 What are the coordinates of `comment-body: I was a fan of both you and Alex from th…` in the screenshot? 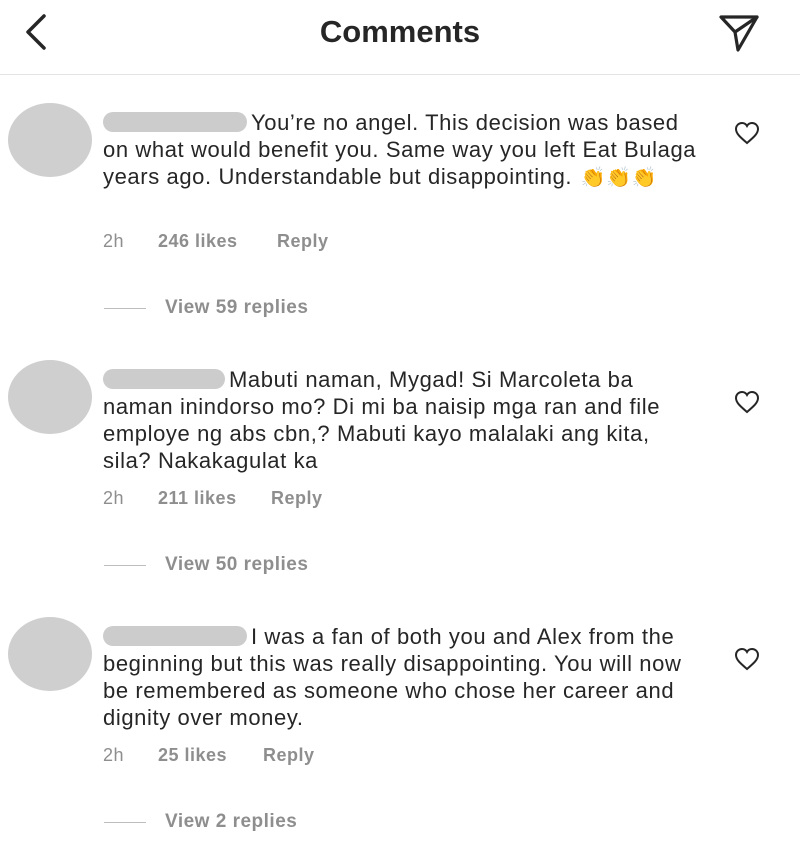 It's located at (403, 677).